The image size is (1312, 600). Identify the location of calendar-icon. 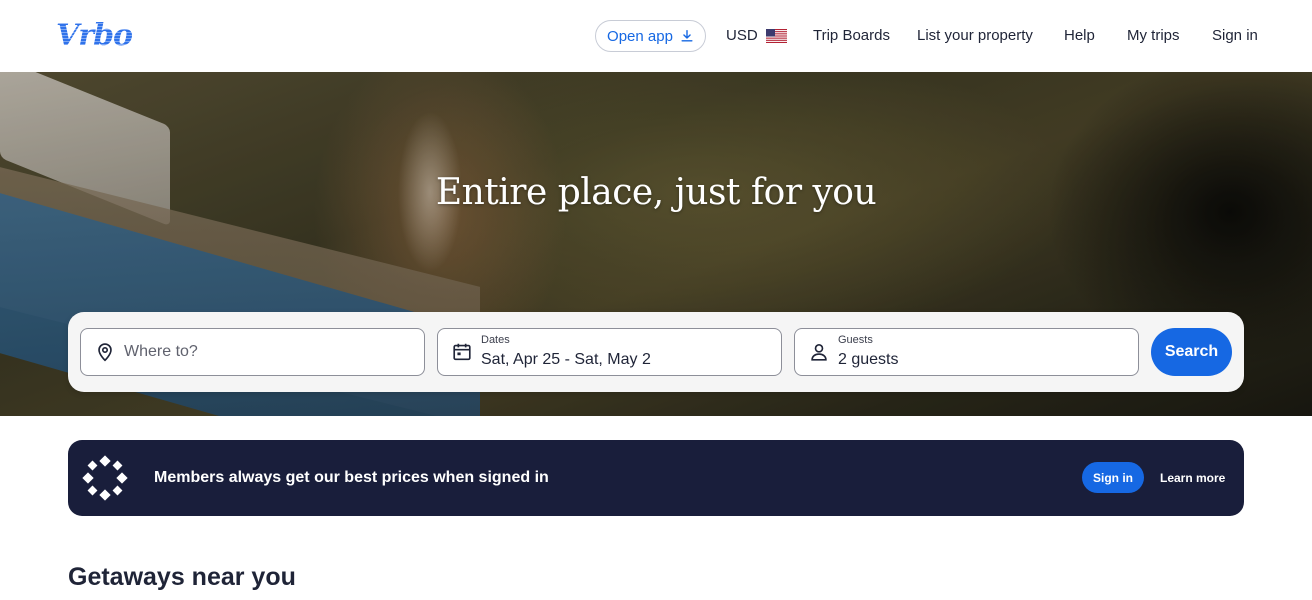
(462, 352).